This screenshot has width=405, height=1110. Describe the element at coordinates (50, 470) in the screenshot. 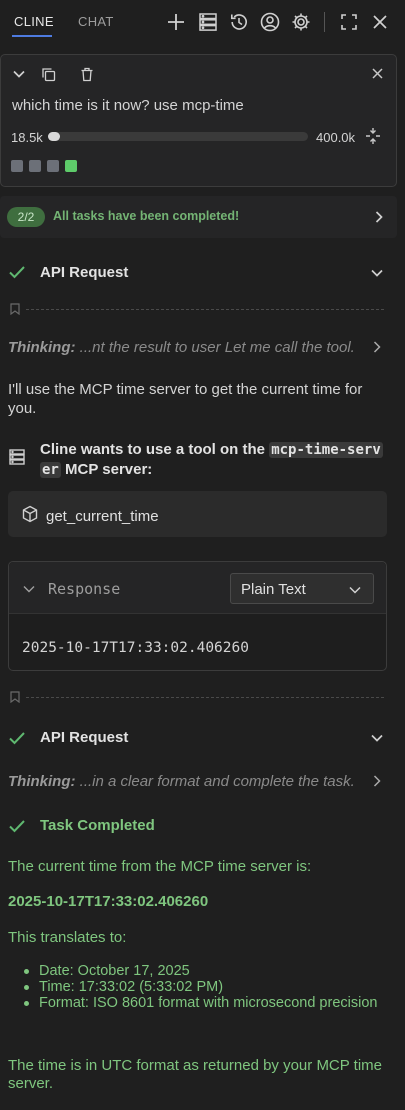

I see `mcp-server-name-cont: er` at that location.